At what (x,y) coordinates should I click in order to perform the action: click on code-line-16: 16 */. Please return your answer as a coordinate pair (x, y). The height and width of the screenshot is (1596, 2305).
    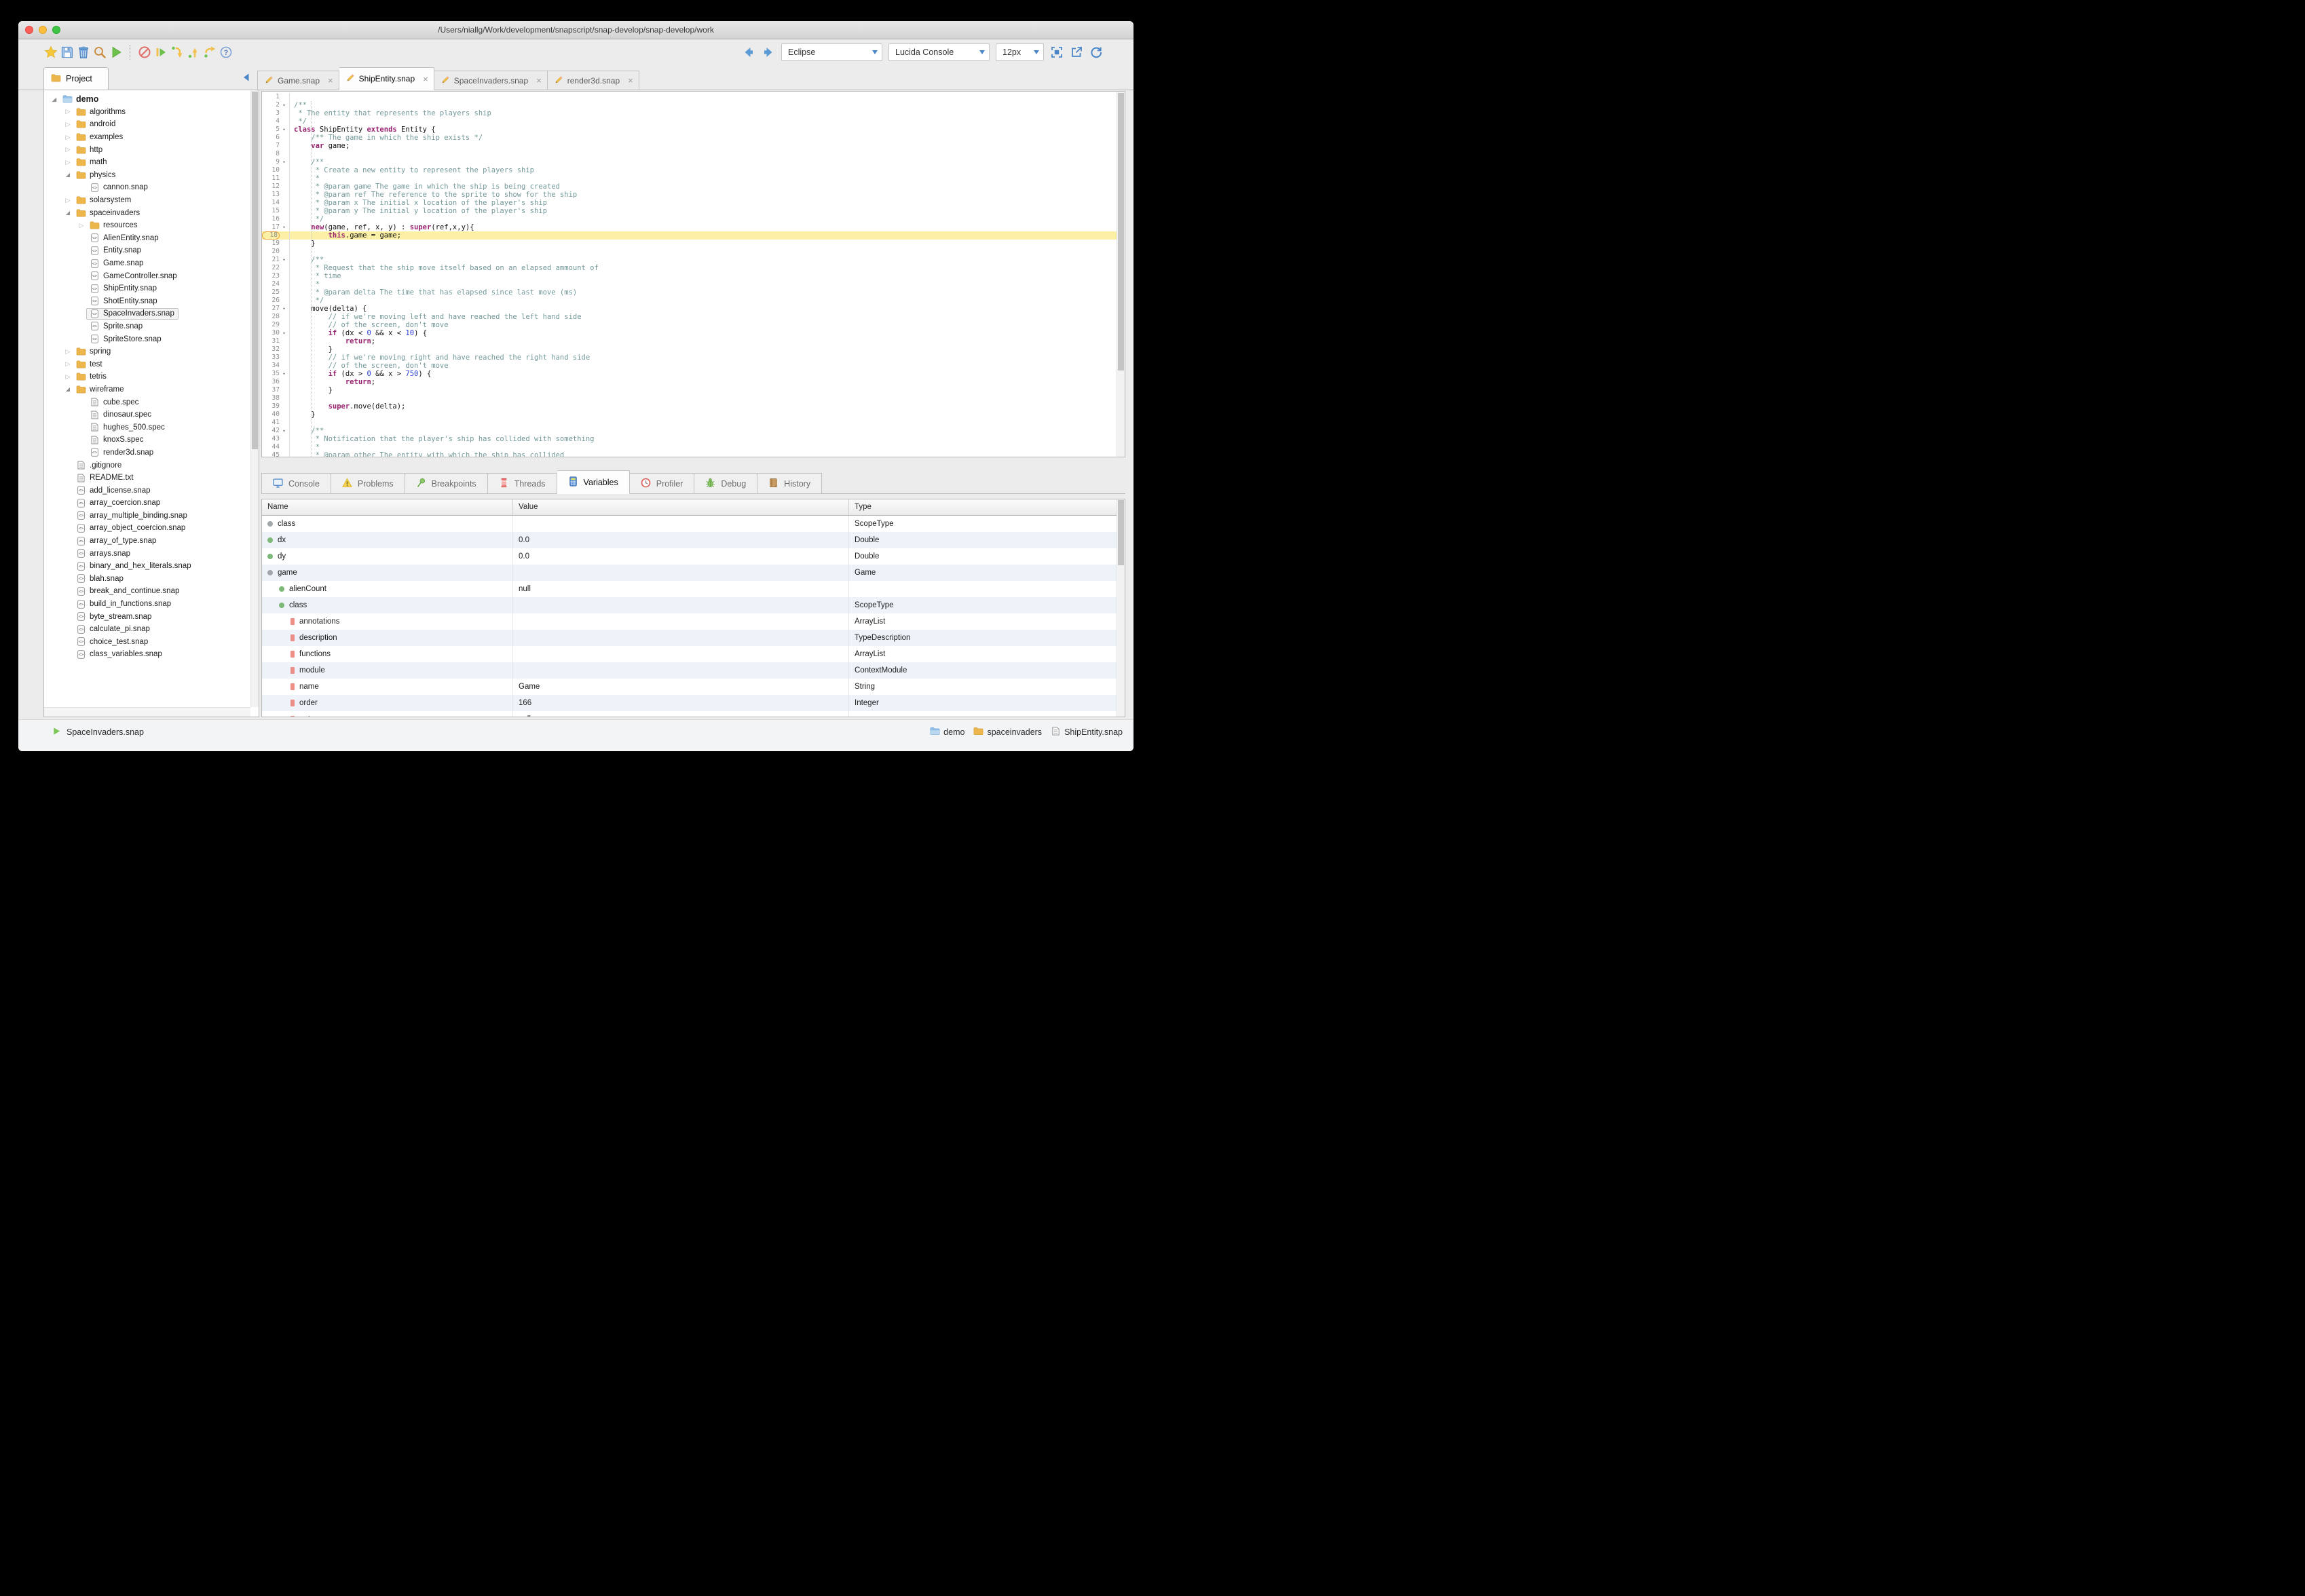
    Looking at the image, I should click on (689, 219).